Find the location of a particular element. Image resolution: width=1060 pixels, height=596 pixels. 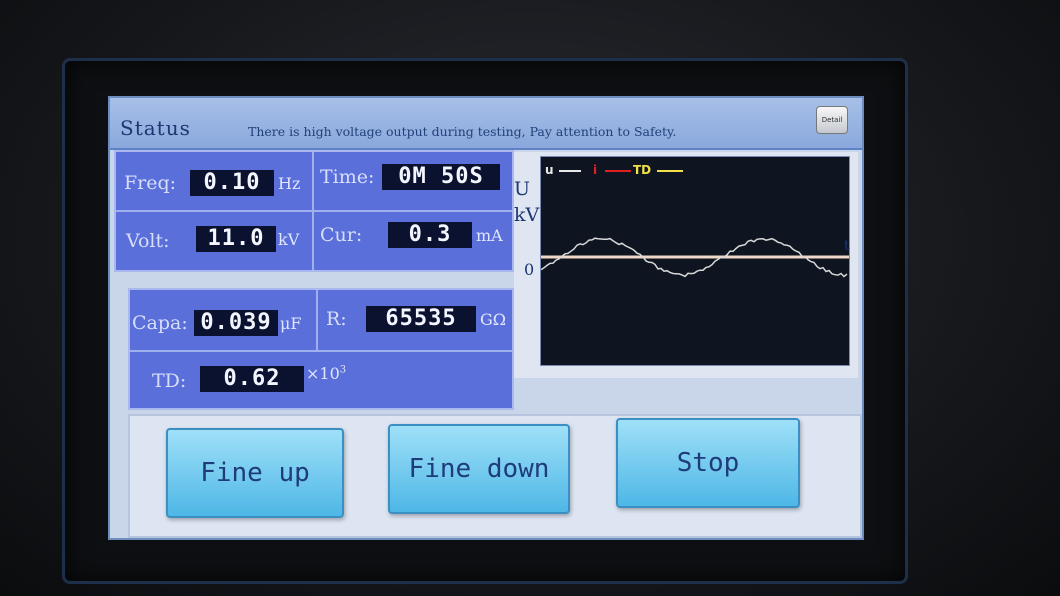

page-title: Status is located at coordinates (155, 128).